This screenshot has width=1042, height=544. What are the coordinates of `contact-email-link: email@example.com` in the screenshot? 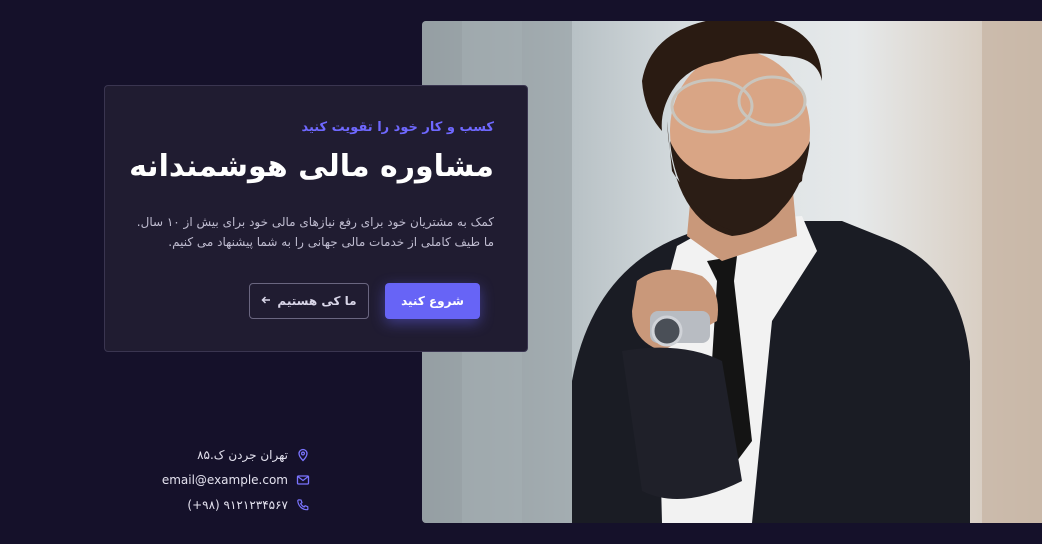 It's located at (225, 480).